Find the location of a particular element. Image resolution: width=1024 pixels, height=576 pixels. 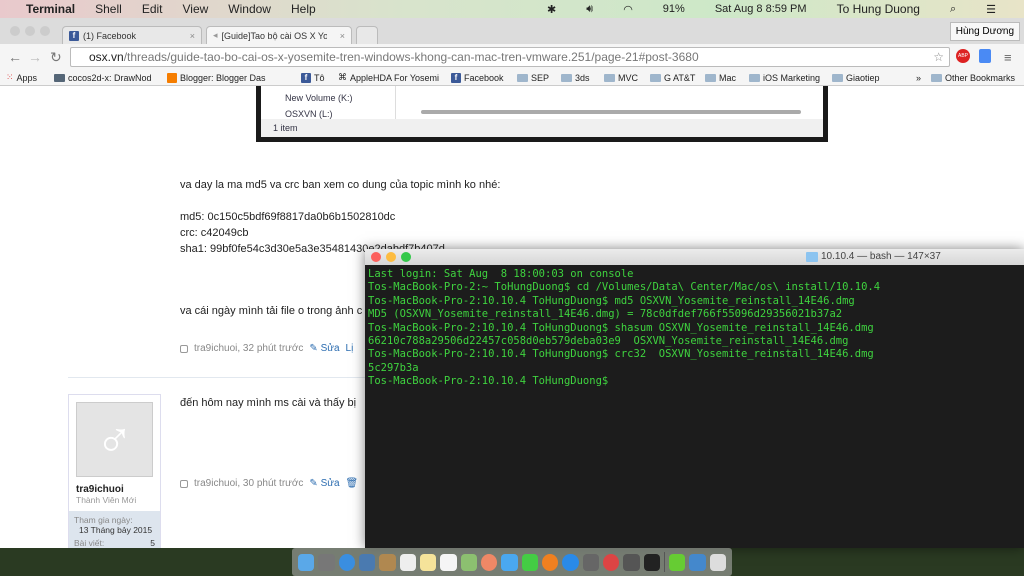

bookmark-applehda: ⌘ AppleHDA For Yosemi is located at coordinates (388, 77).